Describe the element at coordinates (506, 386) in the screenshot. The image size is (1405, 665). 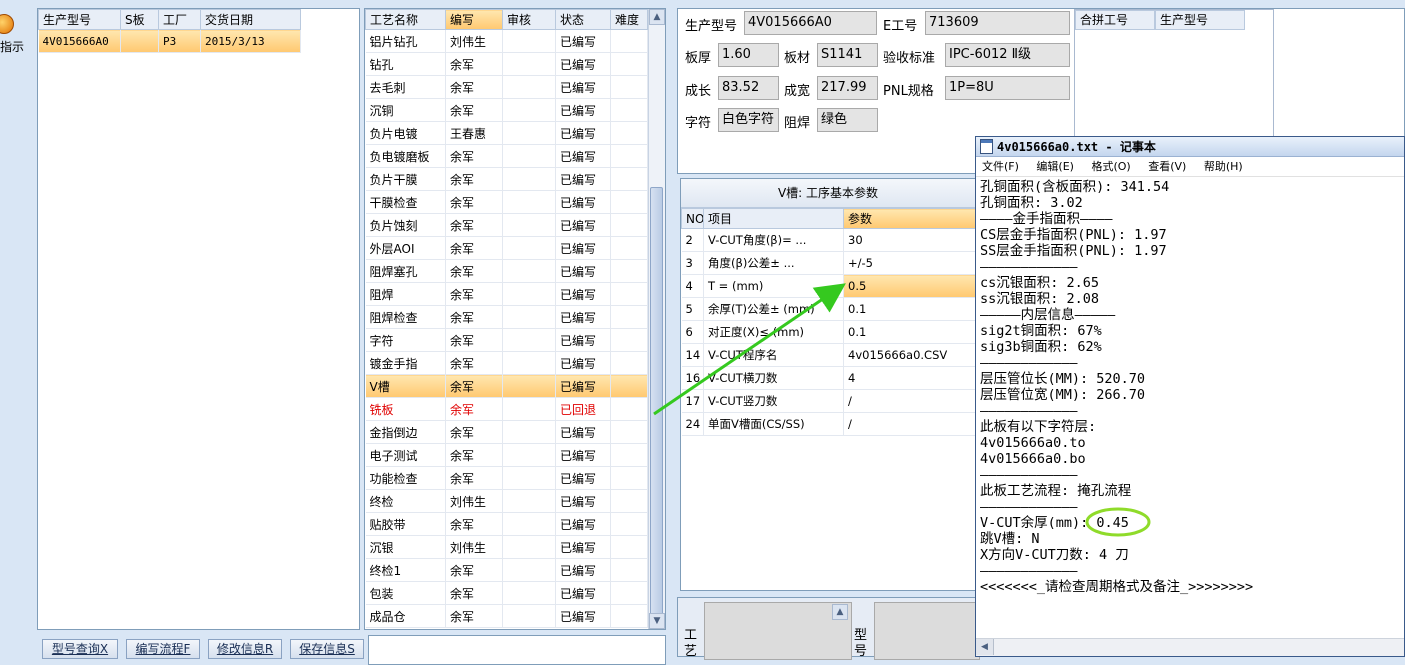
I see `table-row: V槽 余军 已编写` at that location.